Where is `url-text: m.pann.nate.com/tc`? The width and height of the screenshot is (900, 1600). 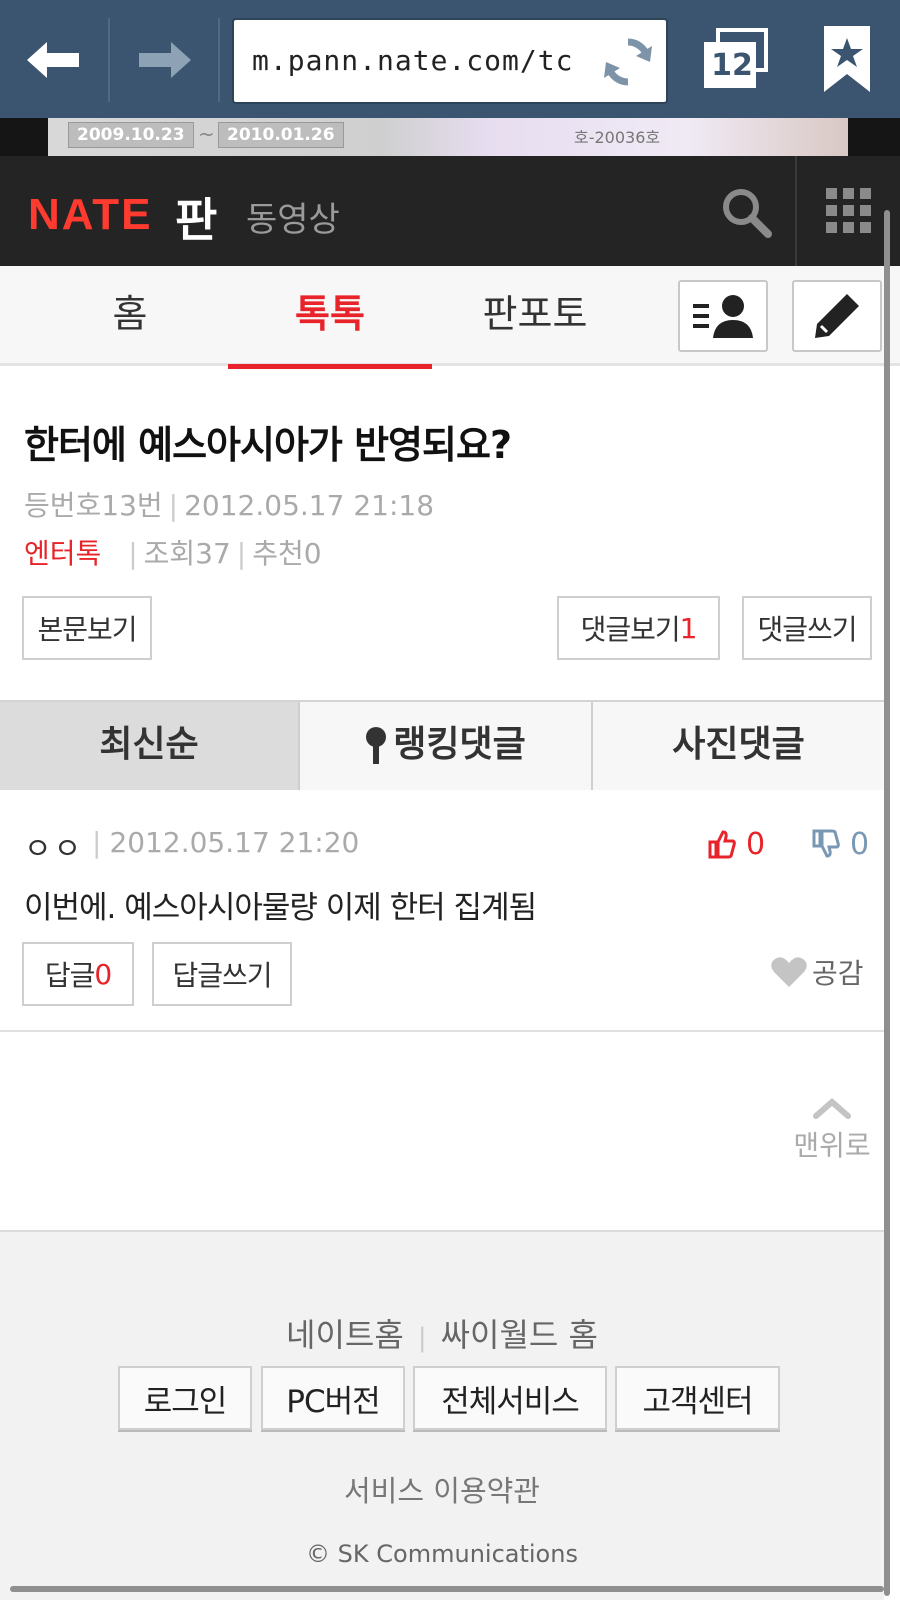
url-text: m.pann.nate.com/tc is located at coordinates (420, 60).